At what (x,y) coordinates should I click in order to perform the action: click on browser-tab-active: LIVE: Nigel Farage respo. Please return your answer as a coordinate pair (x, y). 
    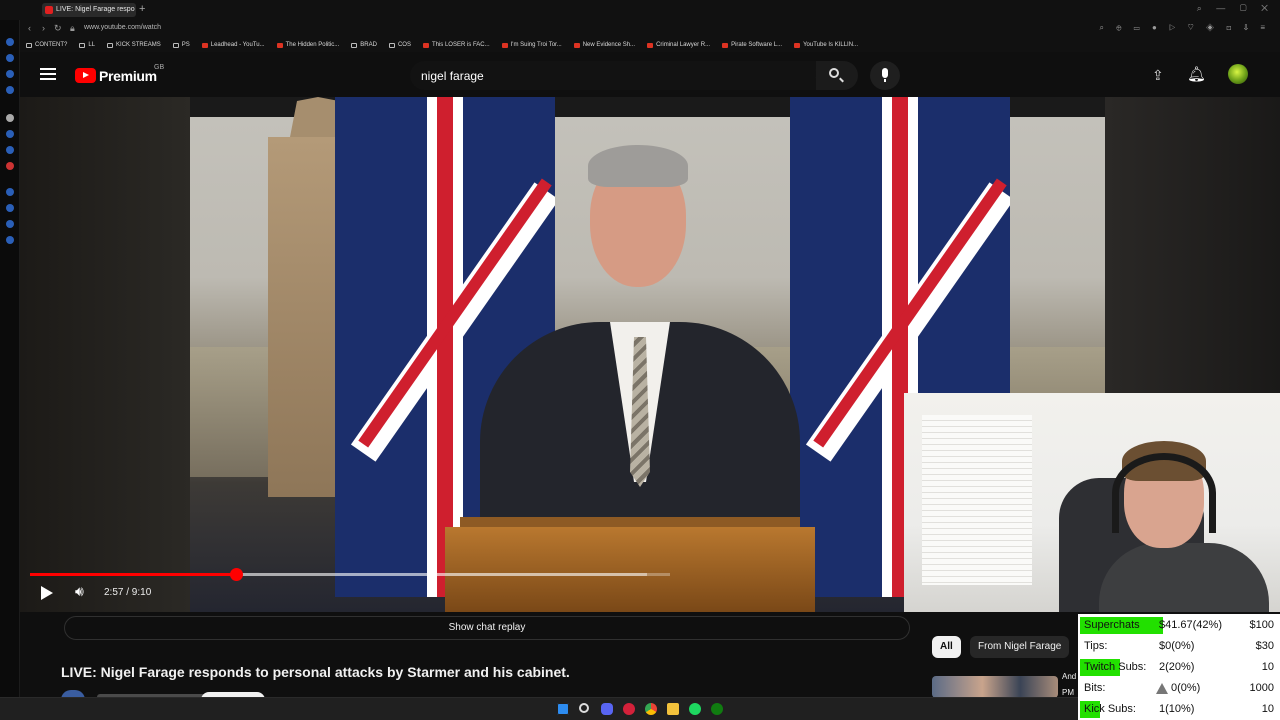
    Looking at the image, I should click on (89, 10).